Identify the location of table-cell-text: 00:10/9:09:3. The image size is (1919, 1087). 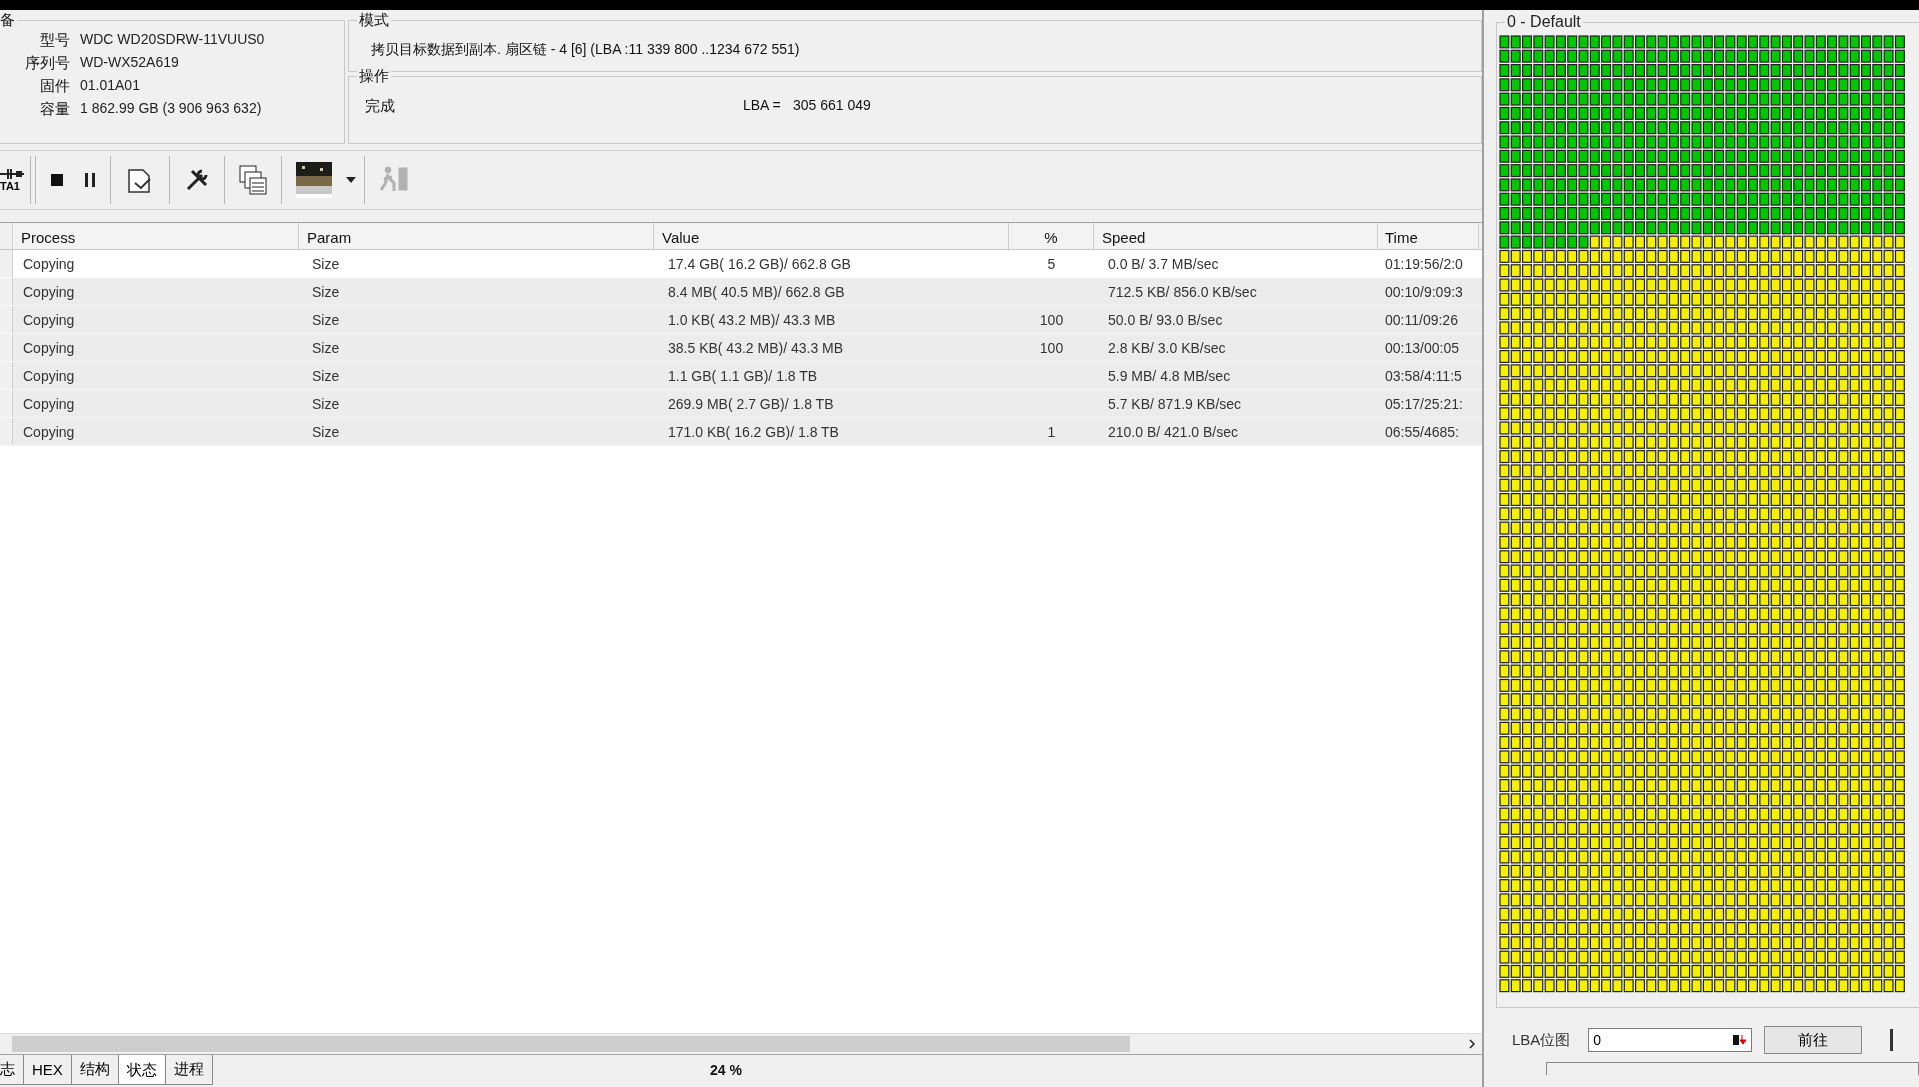
(1424, 292).